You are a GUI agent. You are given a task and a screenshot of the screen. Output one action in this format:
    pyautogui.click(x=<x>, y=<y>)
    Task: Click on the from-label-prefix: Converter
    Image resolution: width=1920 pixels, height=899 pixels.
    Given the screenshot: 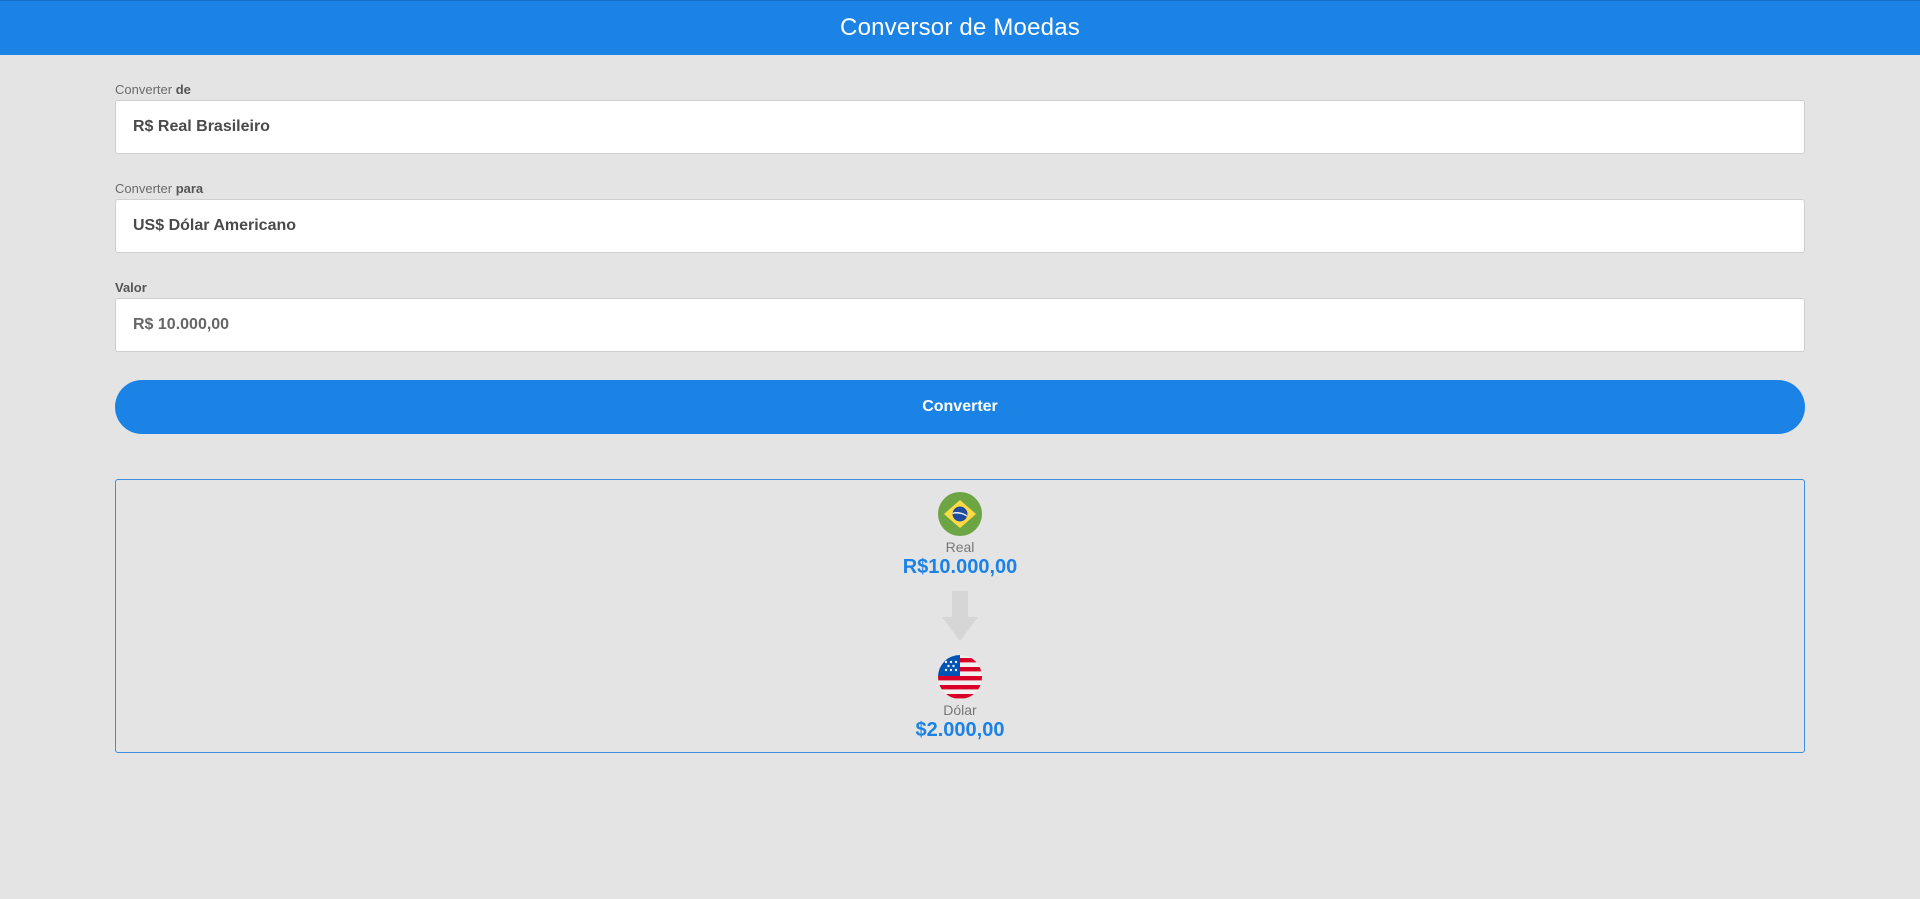 What is the action you would take?
    pyautogui.click(x=144, y=89)
    